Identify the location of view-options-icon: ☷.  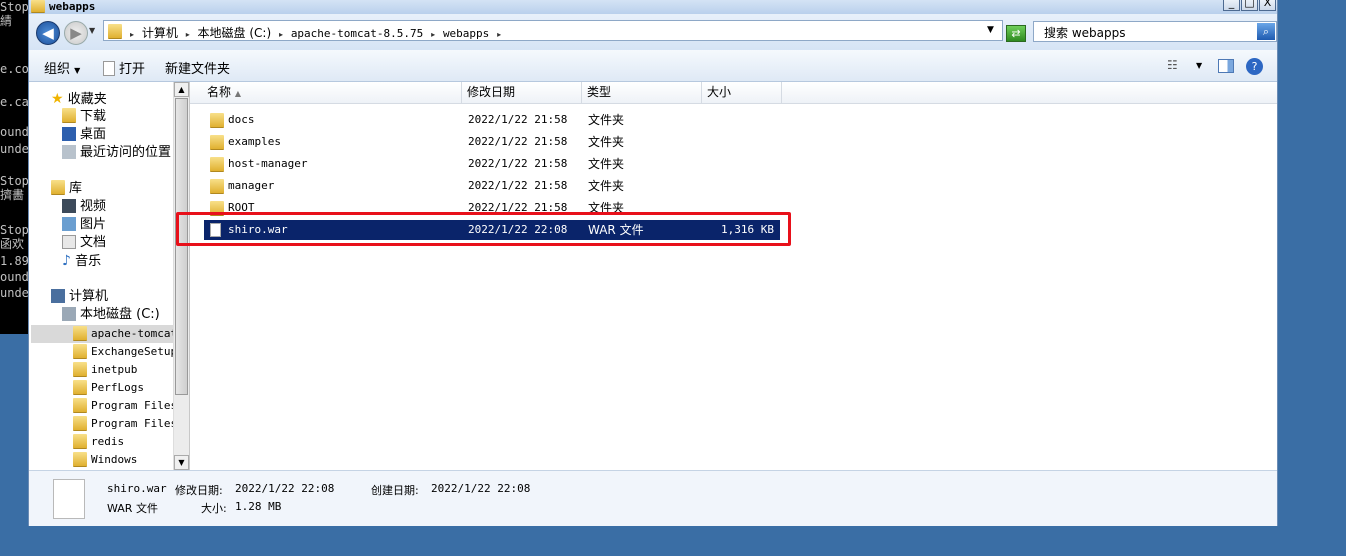
(1172, 65).